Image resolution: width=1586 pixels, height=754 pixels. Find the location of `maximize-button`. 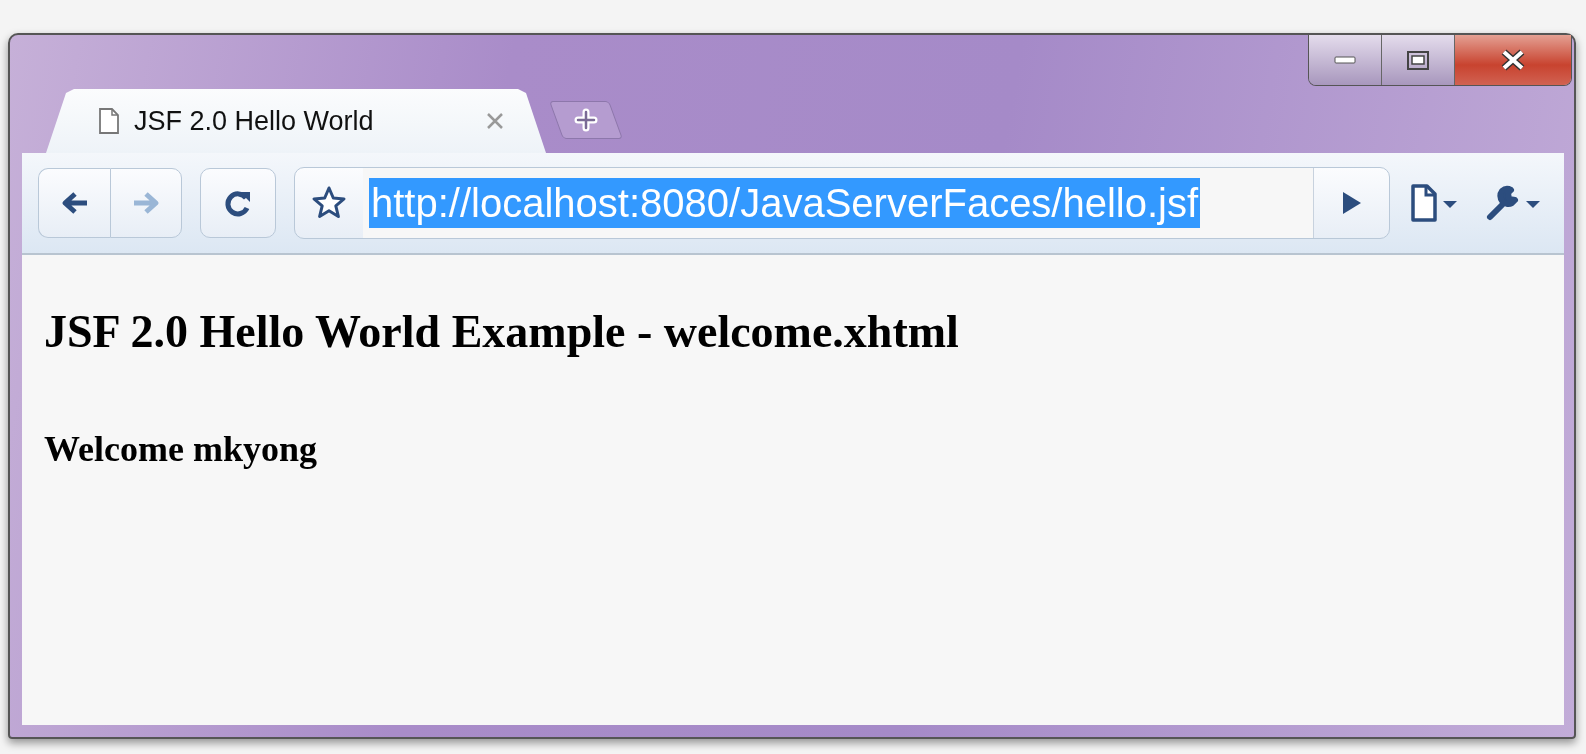

maximize-button is located at coordinates (1418, 60).